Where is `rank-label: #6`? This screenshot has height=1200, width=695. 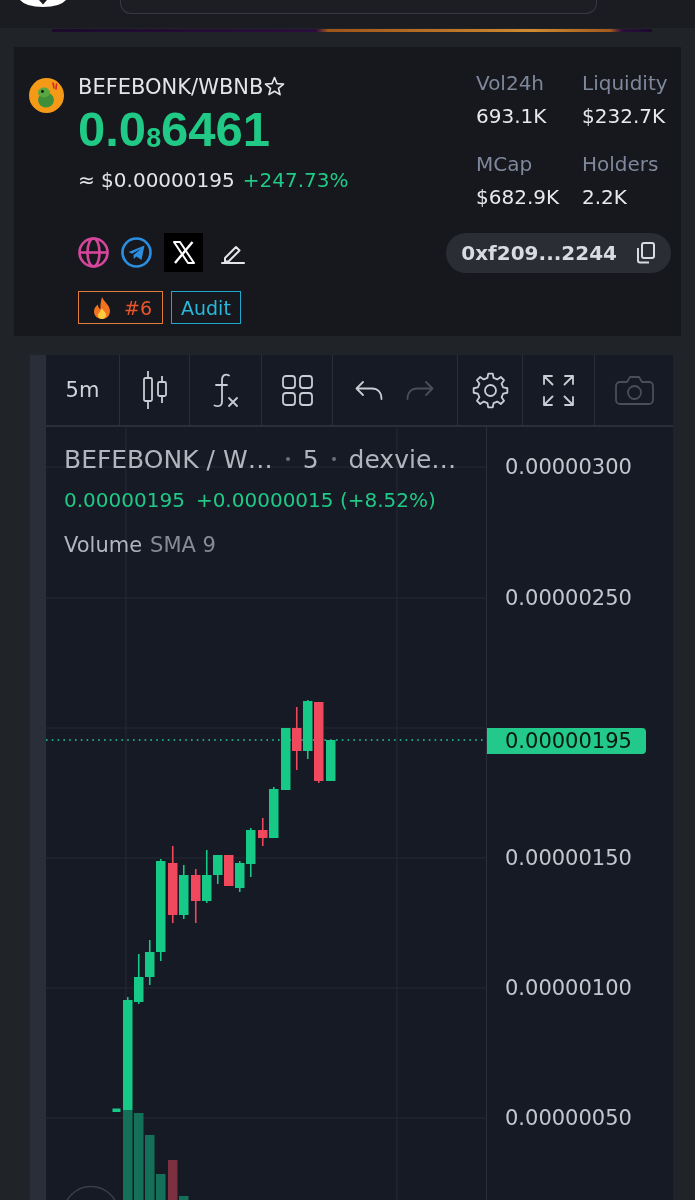
rank-label: #6 is located at coordinates (138, 307).